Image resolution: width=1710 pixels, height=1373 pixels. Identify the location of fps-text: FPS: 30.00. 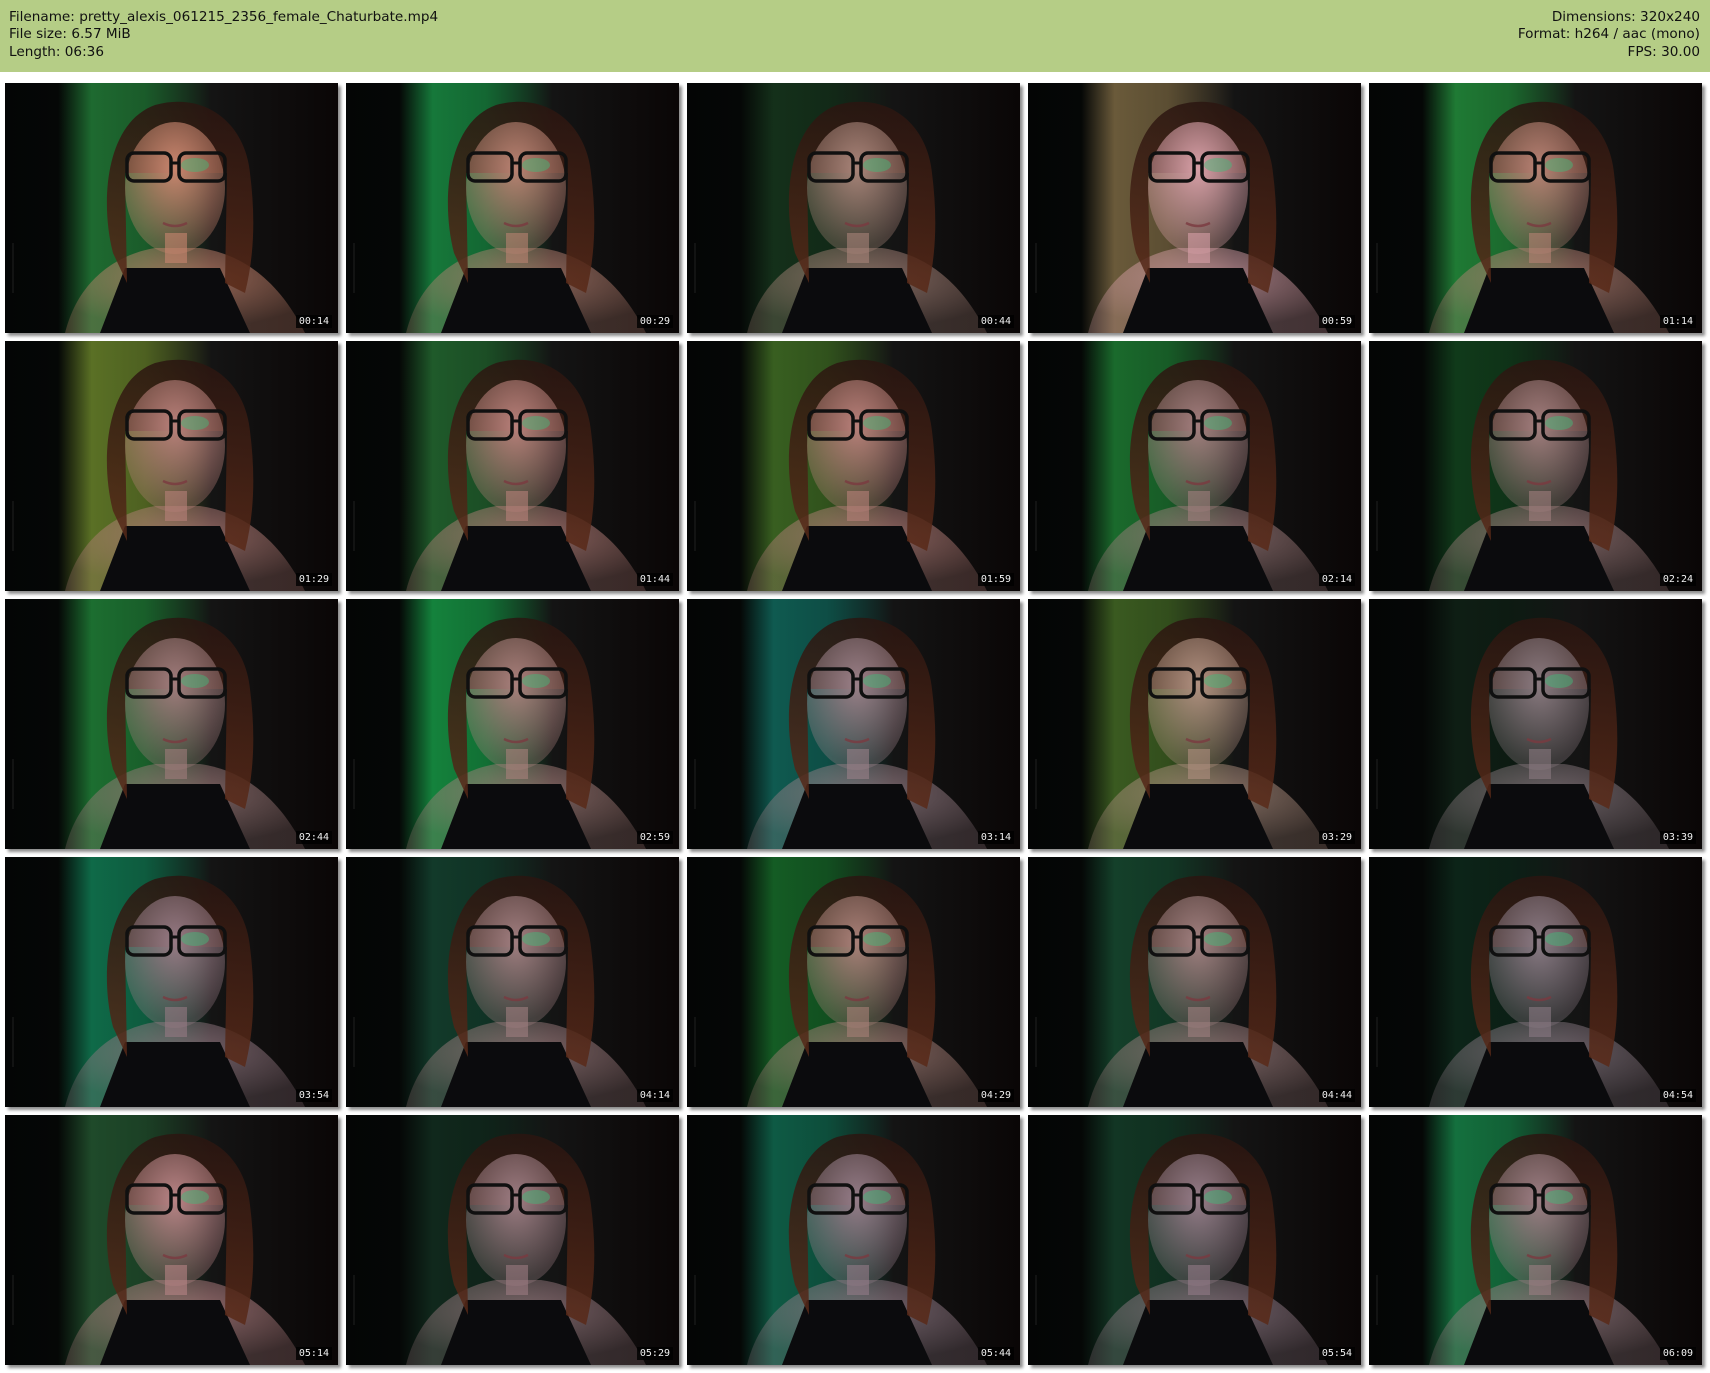
(1663, 51).